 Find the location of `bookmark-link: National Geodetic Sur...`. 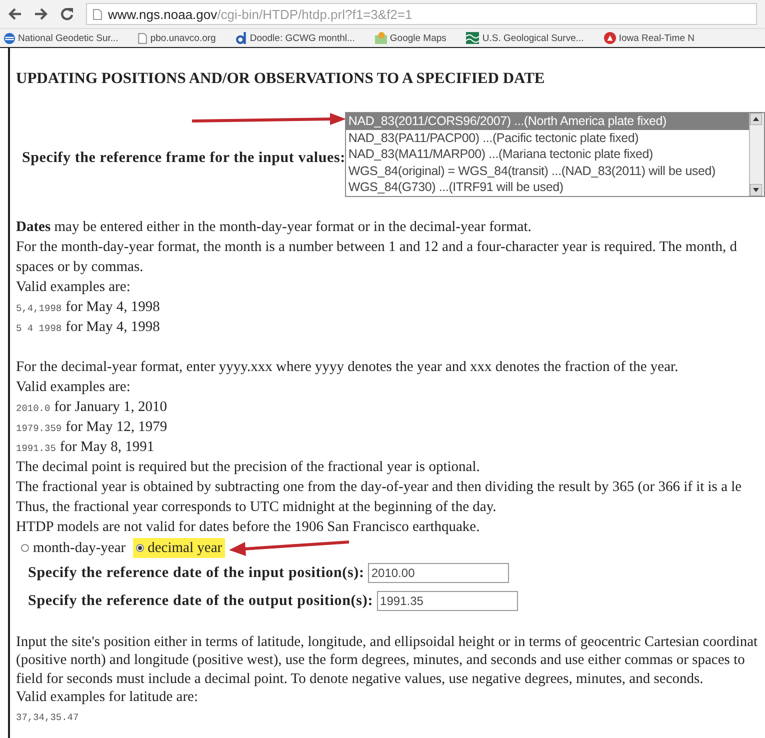

bookmark-link: National Geodetic Sur... is located at coordinates (68, 38).